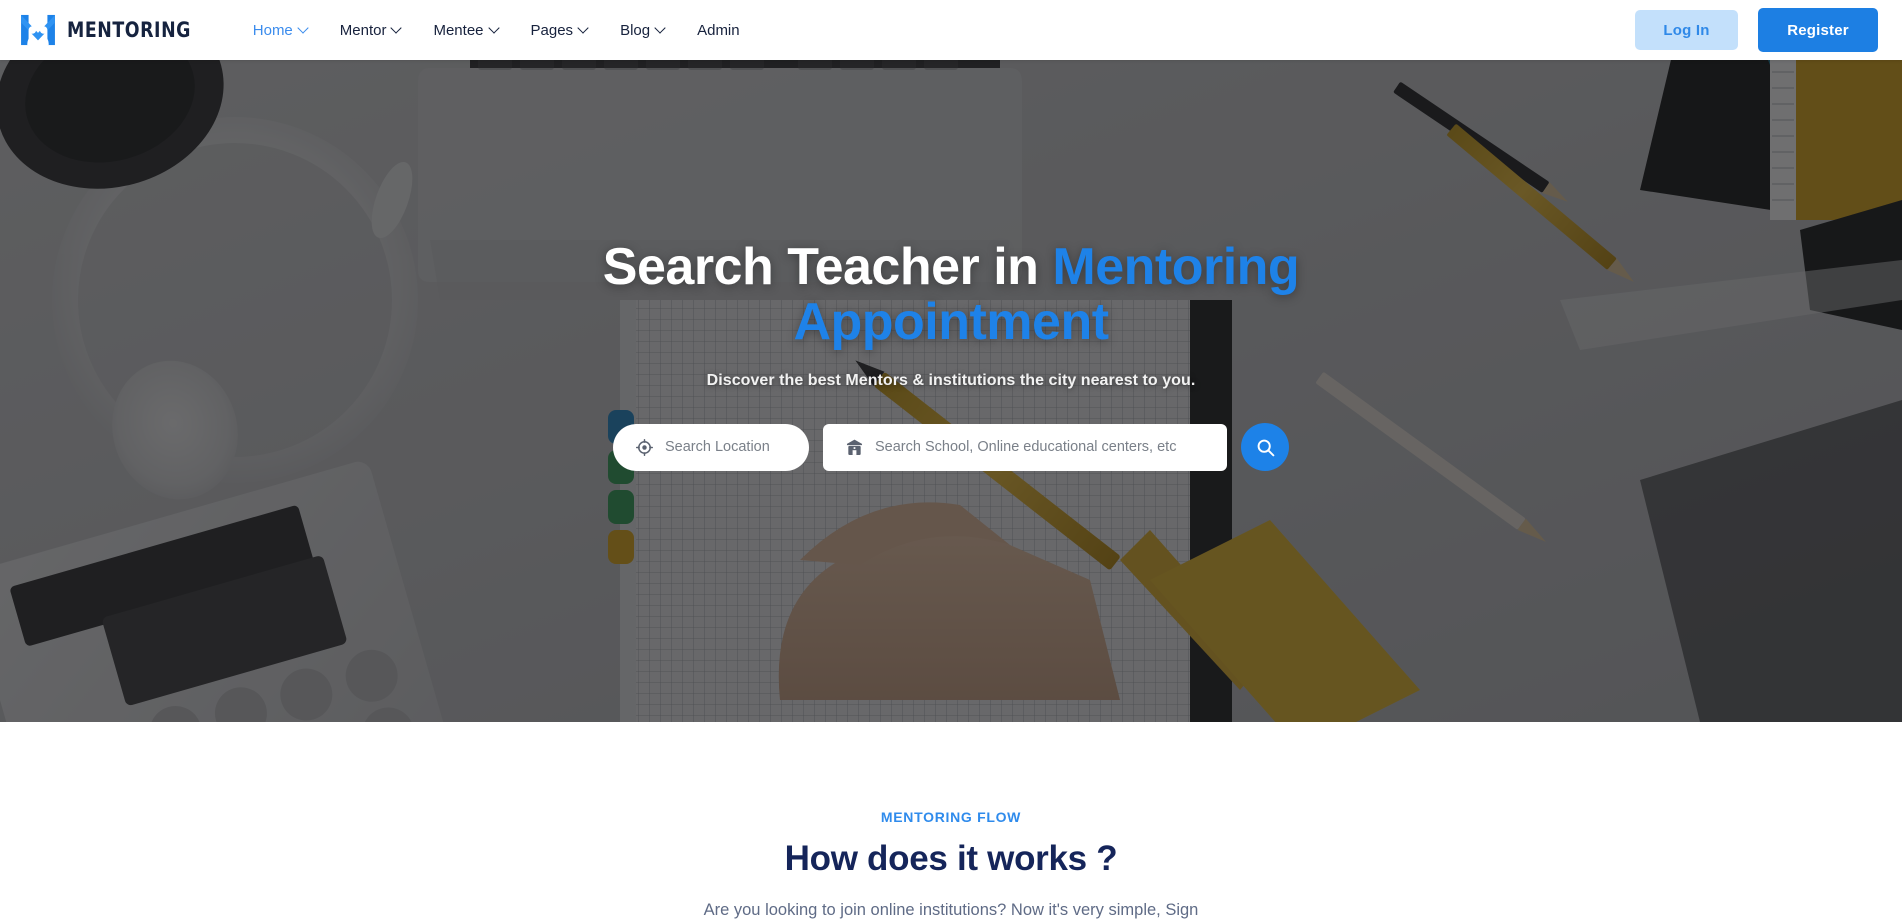 The width and height of the screenshot is (1902, 920). I want to click on search-submit-button, so click(1265, 447).